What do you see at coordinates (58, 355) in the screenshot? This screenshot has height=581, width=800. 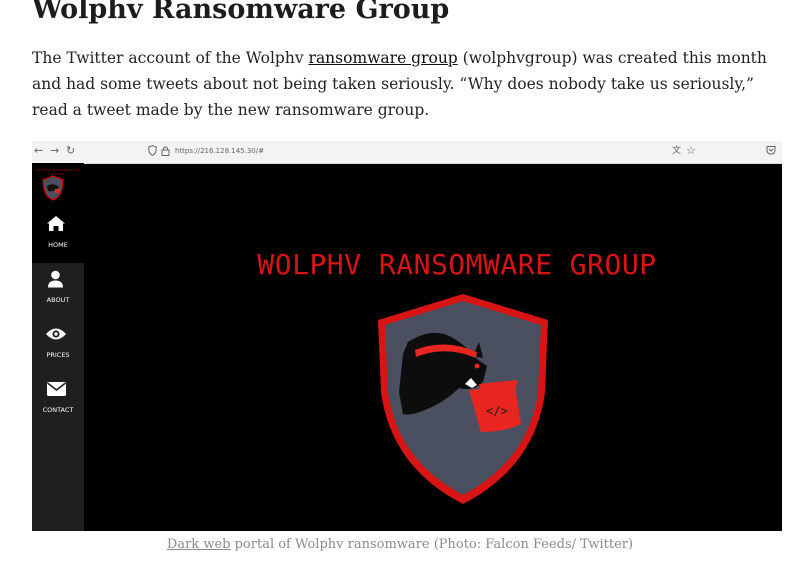 I see `nav-prices-label: PRICES` at bounding box center [58, 355].